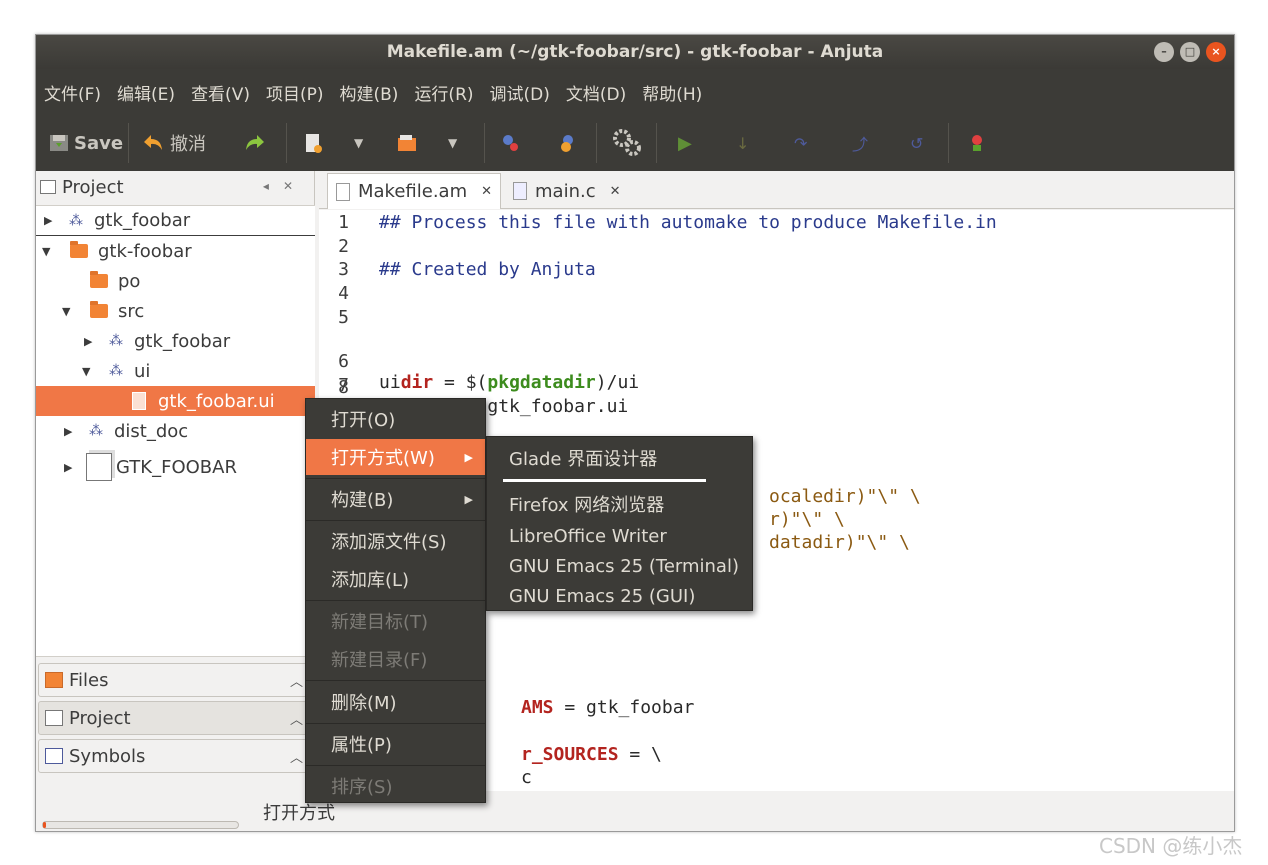 This screenshot has width=1268, height=865. Describe the element at coordinates (1164, 52) in the screenshot. I see `minimize-button: –` at that location.